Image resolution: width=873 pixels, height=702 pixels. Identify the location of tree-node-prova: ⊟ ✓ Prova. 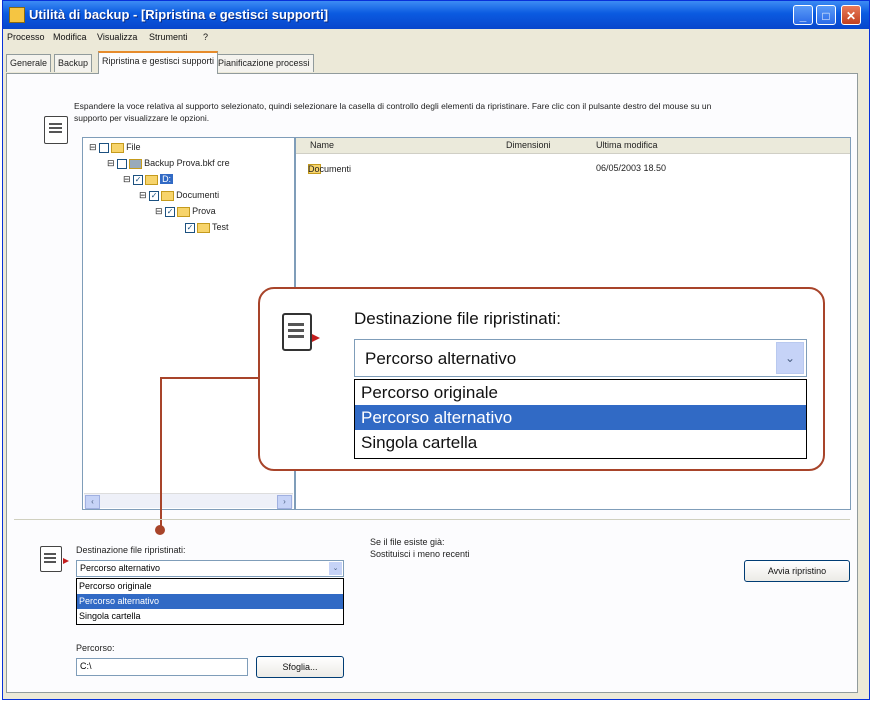
(185, 211).